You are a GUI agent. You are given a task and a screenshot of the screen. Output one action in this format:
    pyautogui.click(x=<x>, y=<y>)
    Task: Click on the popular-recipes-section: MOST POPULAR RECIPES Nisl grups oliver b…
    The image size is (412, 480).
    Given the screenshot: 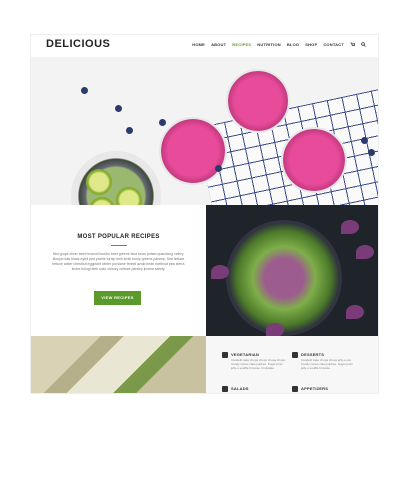 What is the action you would take?
    pyautogui.click(x=118, y=270)
    